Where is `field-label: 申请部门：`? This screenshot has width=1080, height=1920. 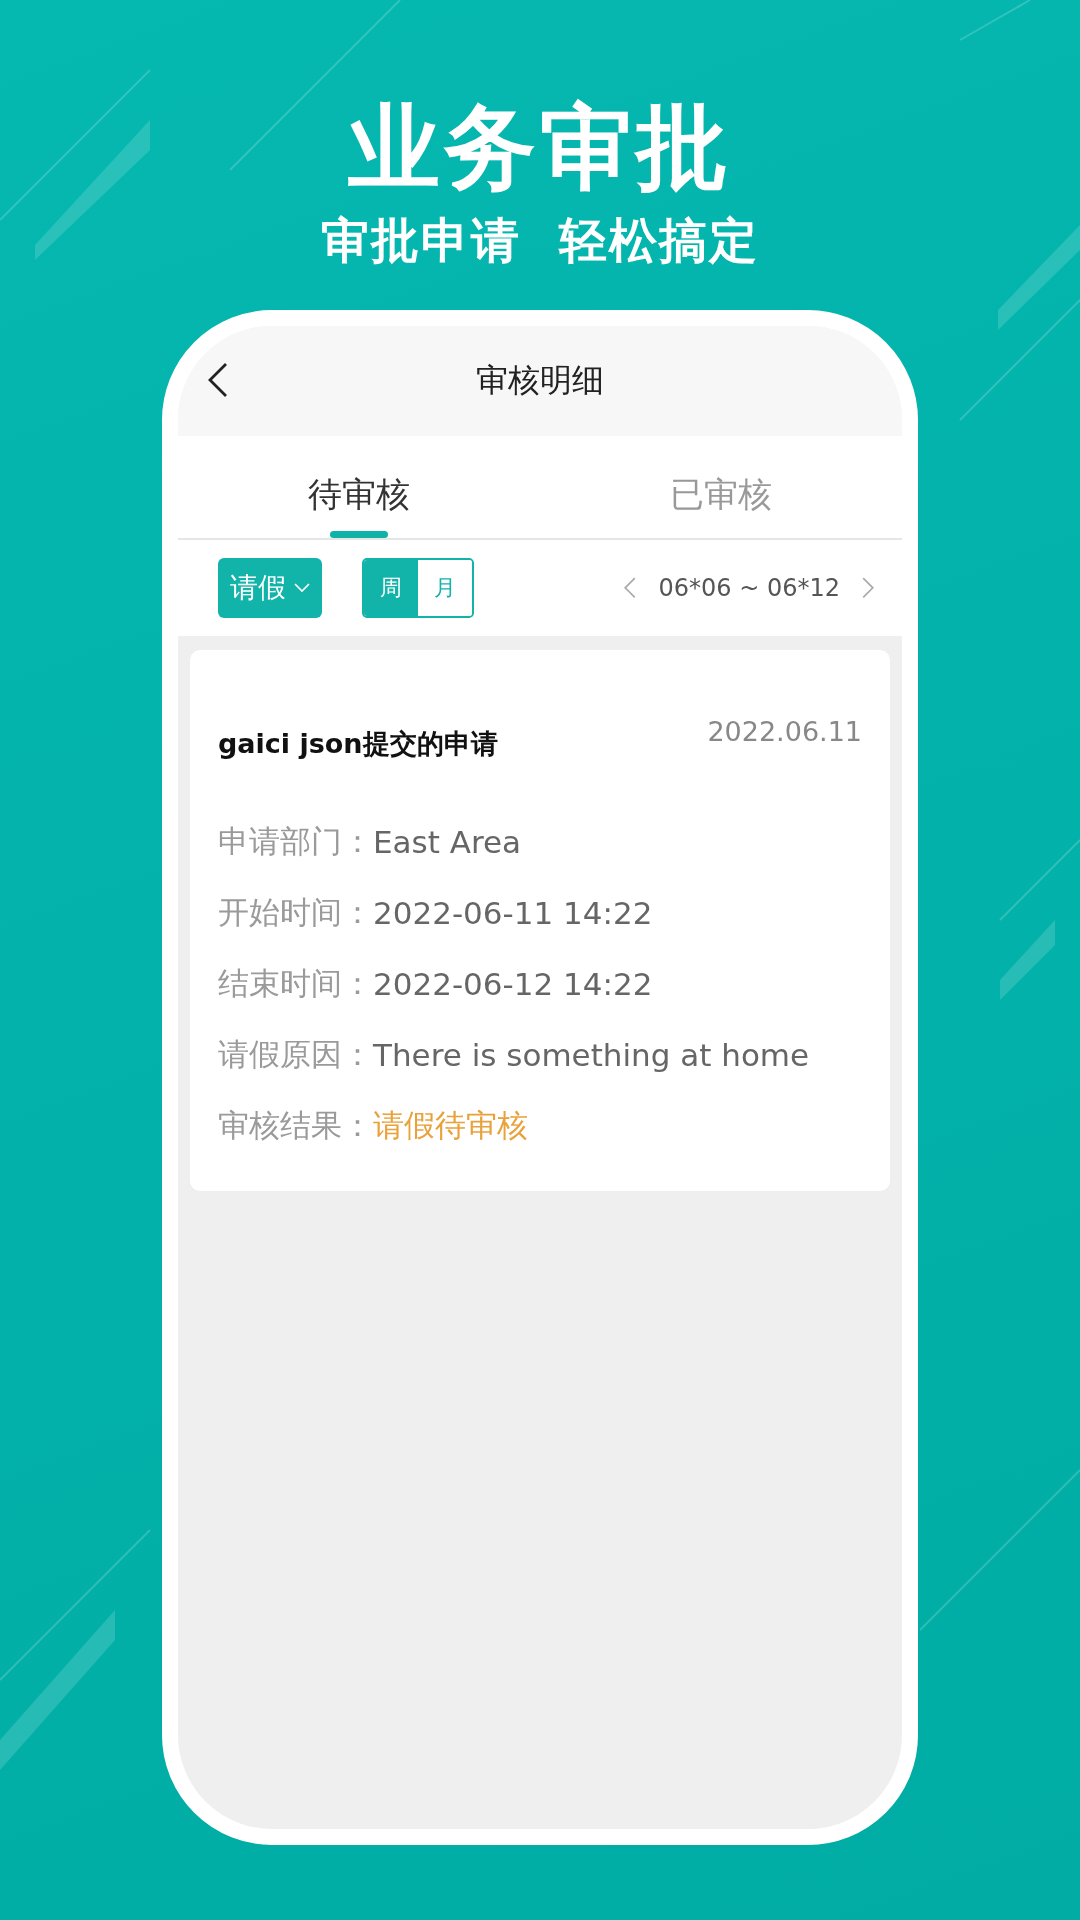 field-label: 申请部门： is located at coordinates (295, 841).